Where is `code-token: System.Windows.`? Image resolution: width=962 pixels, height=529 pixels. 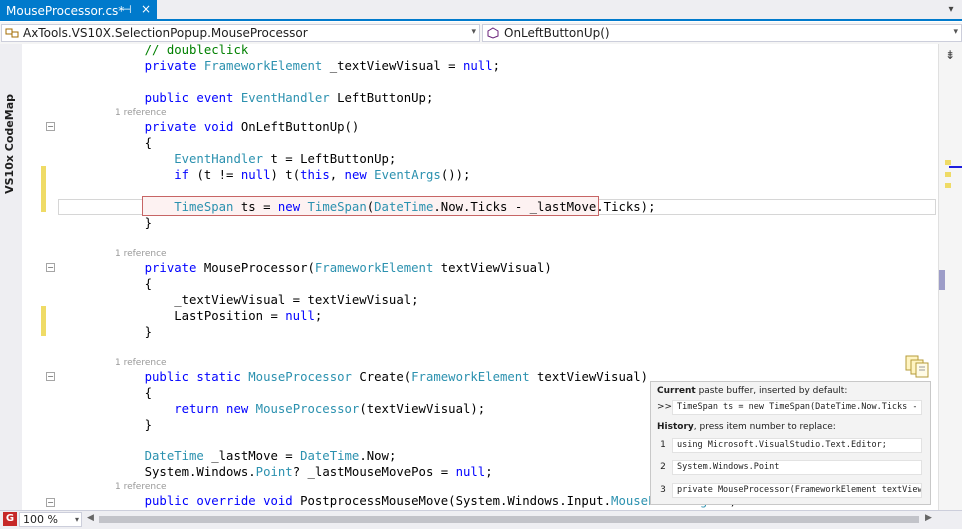
code-token: System.Windows. is located at coordinates (185, 472).